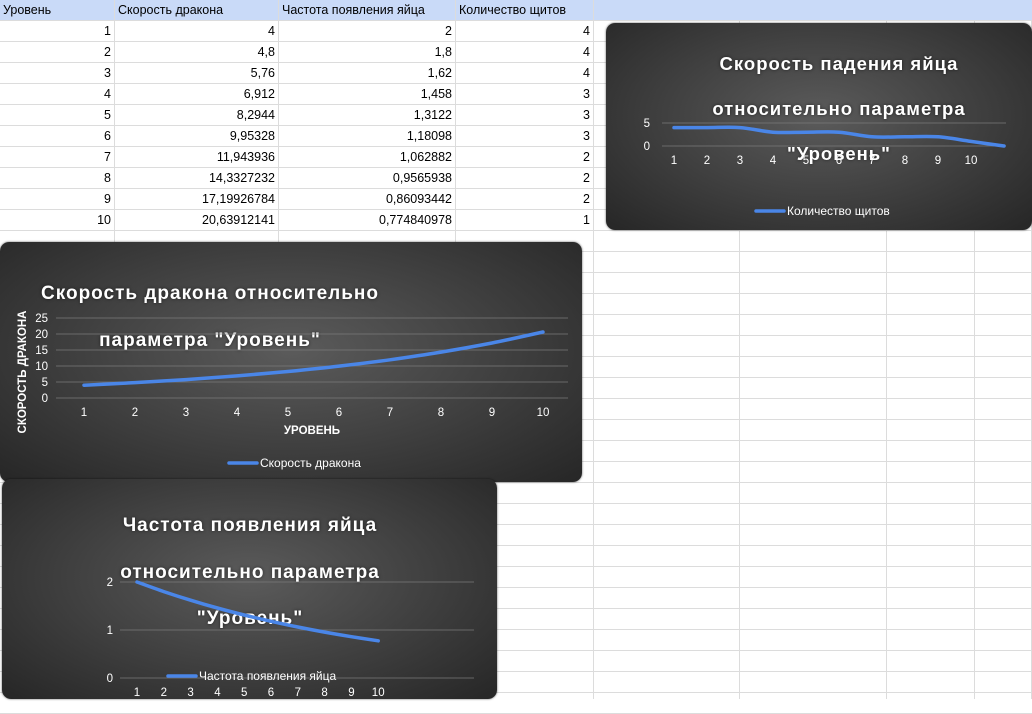 This screenshot has height=714, width=1032. I want to click on y-tick-label: 10, so click(41, 367).